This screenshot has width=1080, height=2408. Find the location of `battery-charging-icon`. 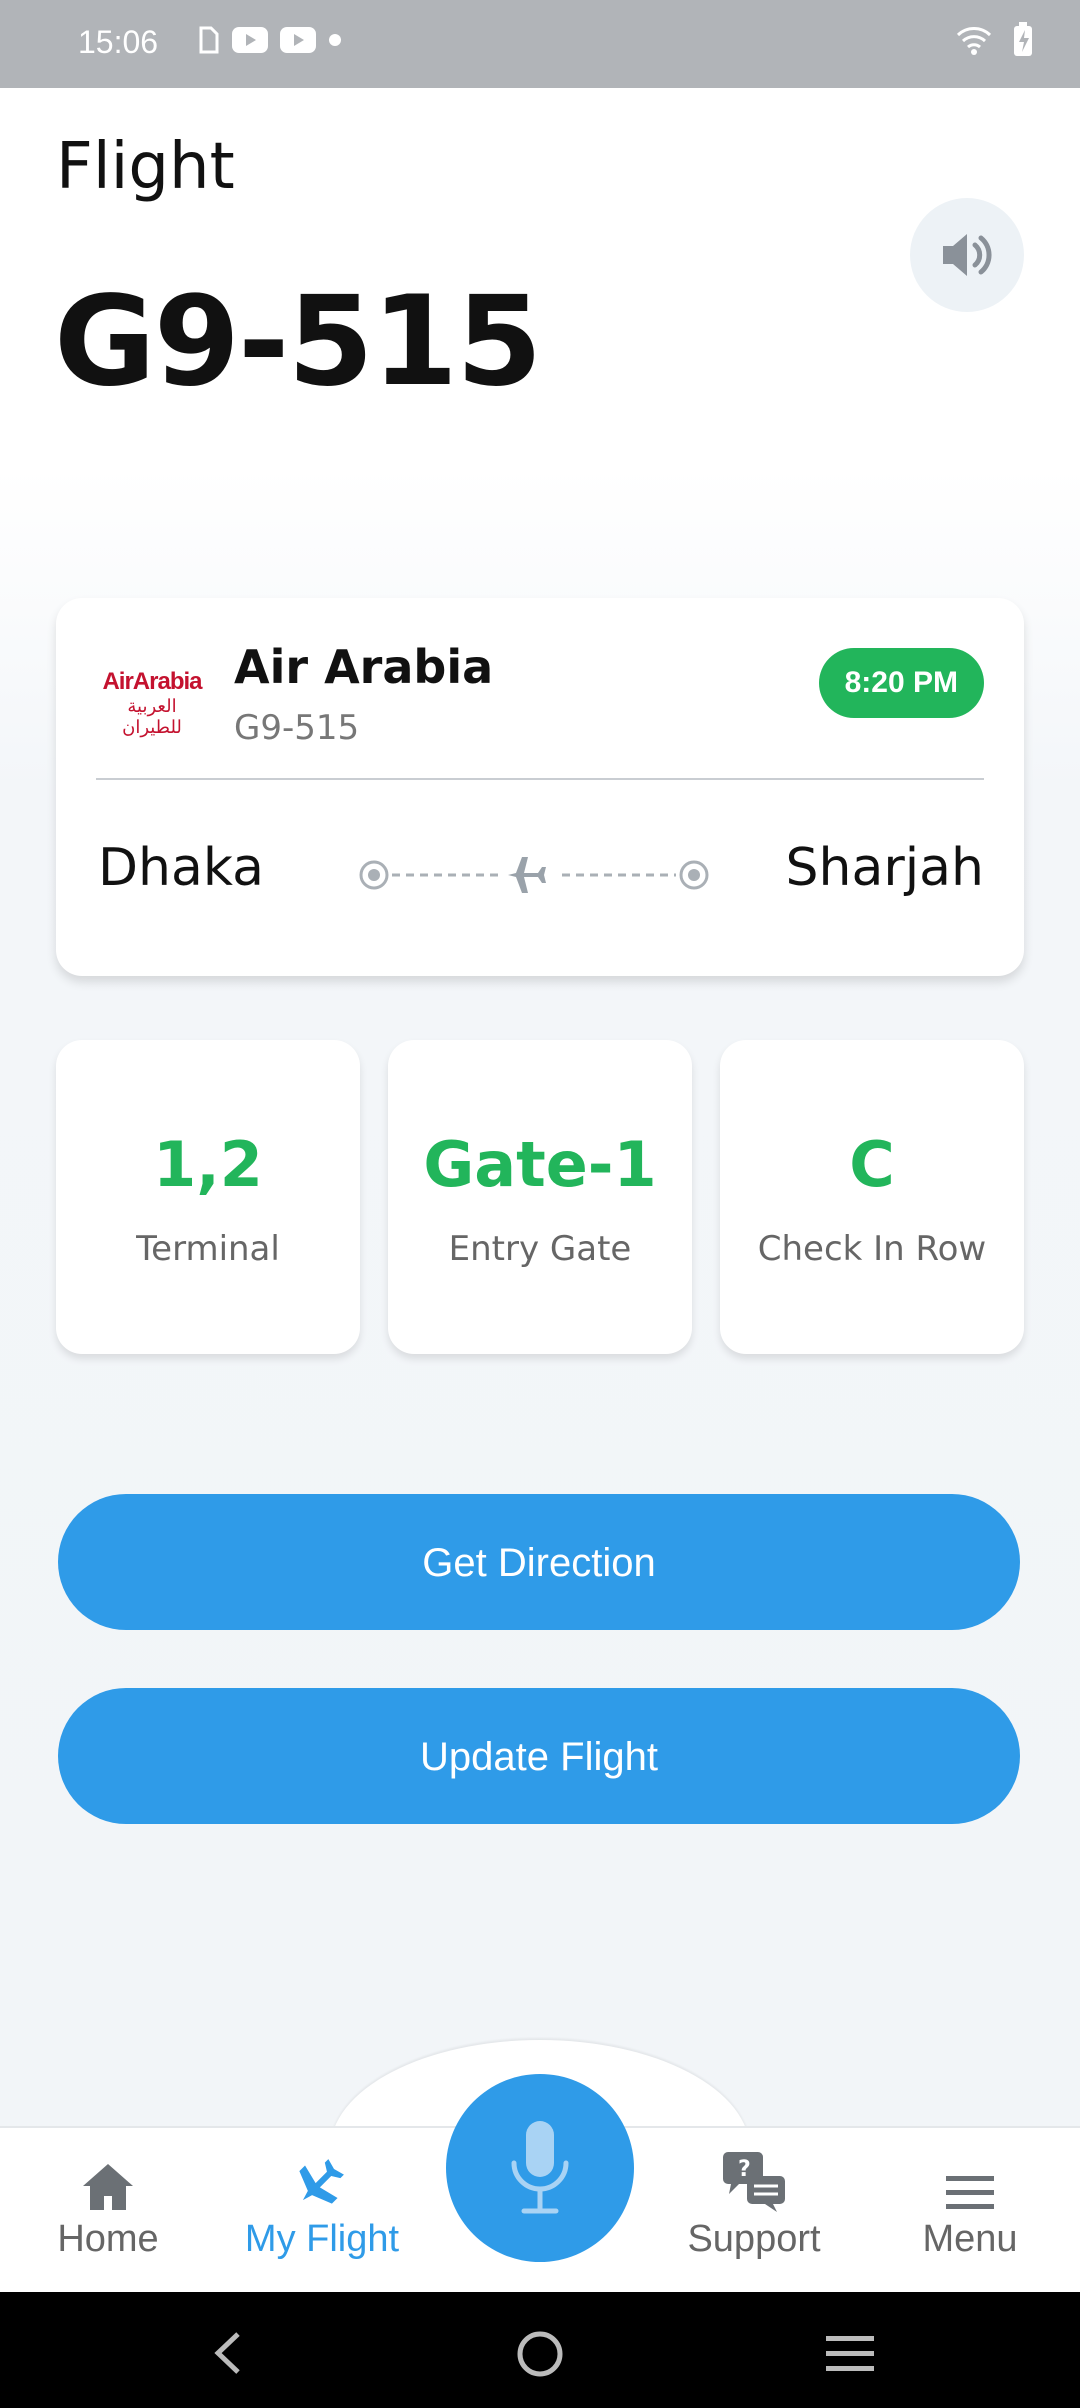

battery-charging-icon is located at coordinates (1023, 39).